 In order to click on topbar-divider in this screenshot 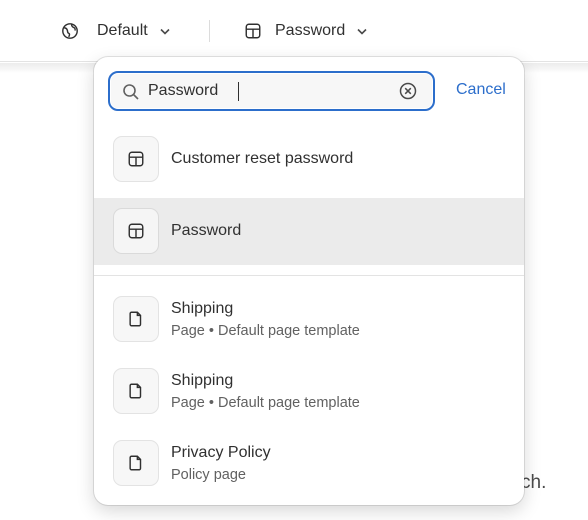, I will do `click(209, 31)`.